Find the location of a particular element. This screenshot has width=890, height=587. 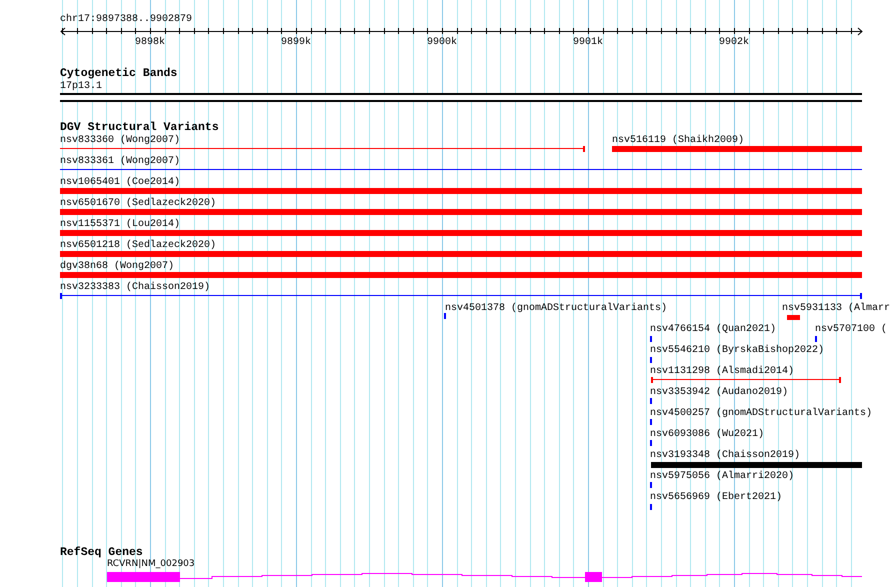

variant-label: nsv5656969 (Ebert2021) is located at coordinates (716, 497).